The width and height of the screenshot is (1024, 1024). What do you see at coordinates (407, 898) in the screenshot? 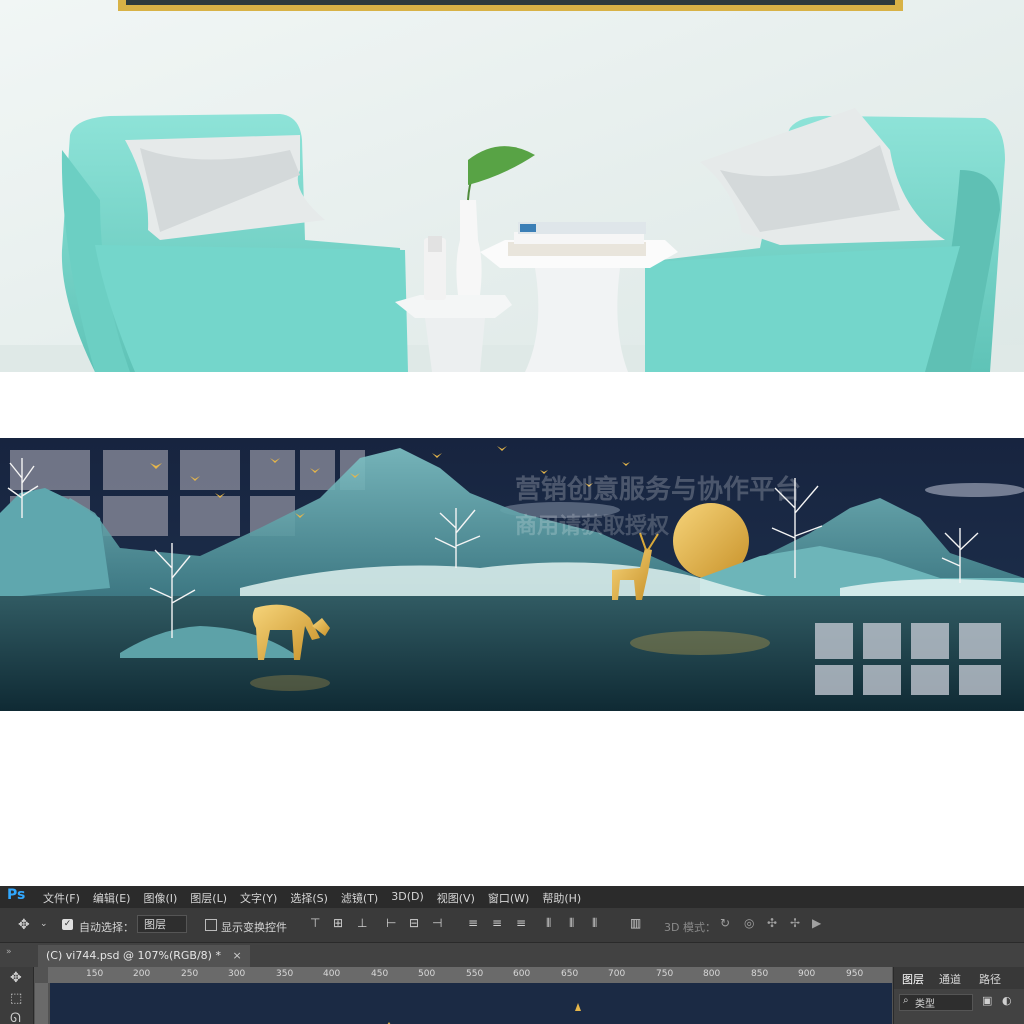
I see `menu-3d: 3D(D)` at bounding box center [407, 898].